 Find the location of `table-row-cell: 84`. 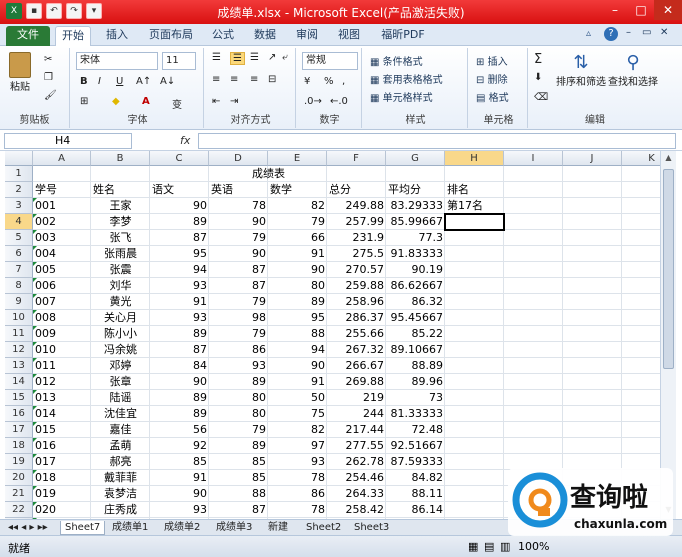

table-row-cell: 84 is located at coordinates (179, 366).